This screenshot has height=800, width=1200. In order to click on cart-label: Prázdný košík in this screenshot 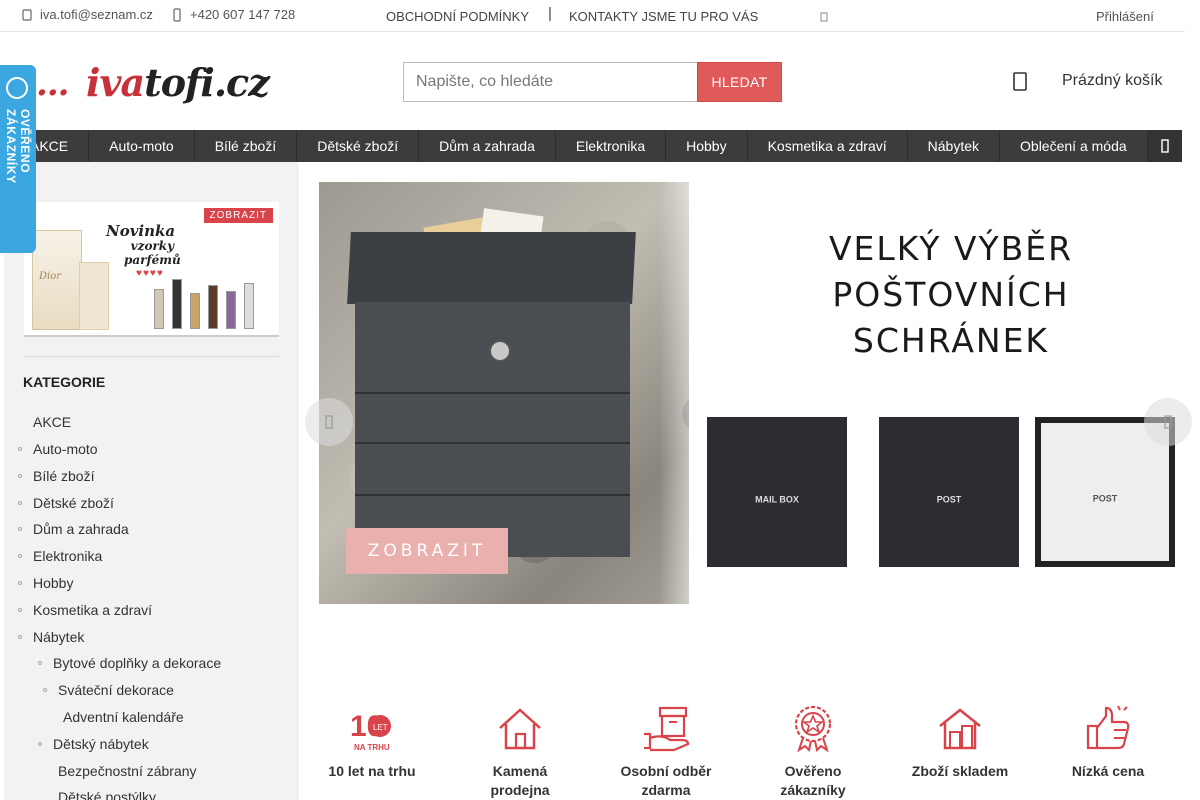, I will do `click(1112, 81)`.